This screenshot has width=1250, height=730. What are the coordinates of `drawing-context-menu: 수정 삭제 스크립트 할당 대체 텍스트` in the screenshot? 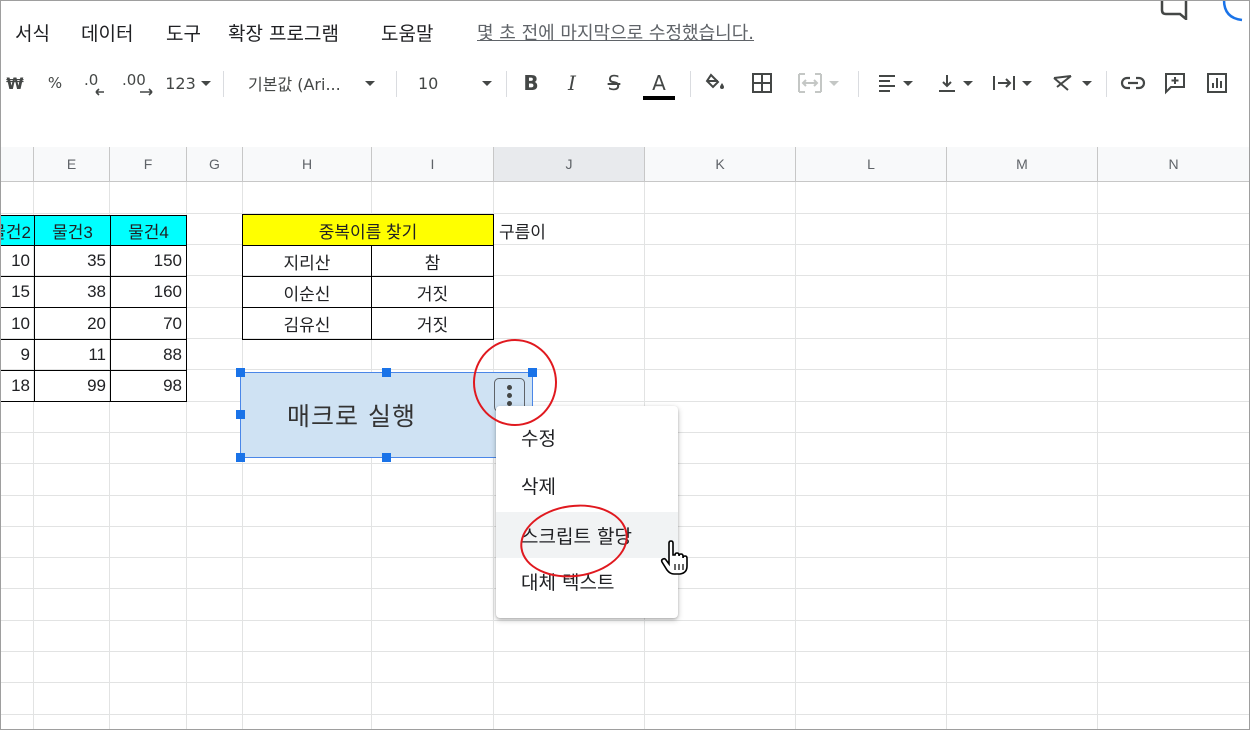 It's located at (587, 512).